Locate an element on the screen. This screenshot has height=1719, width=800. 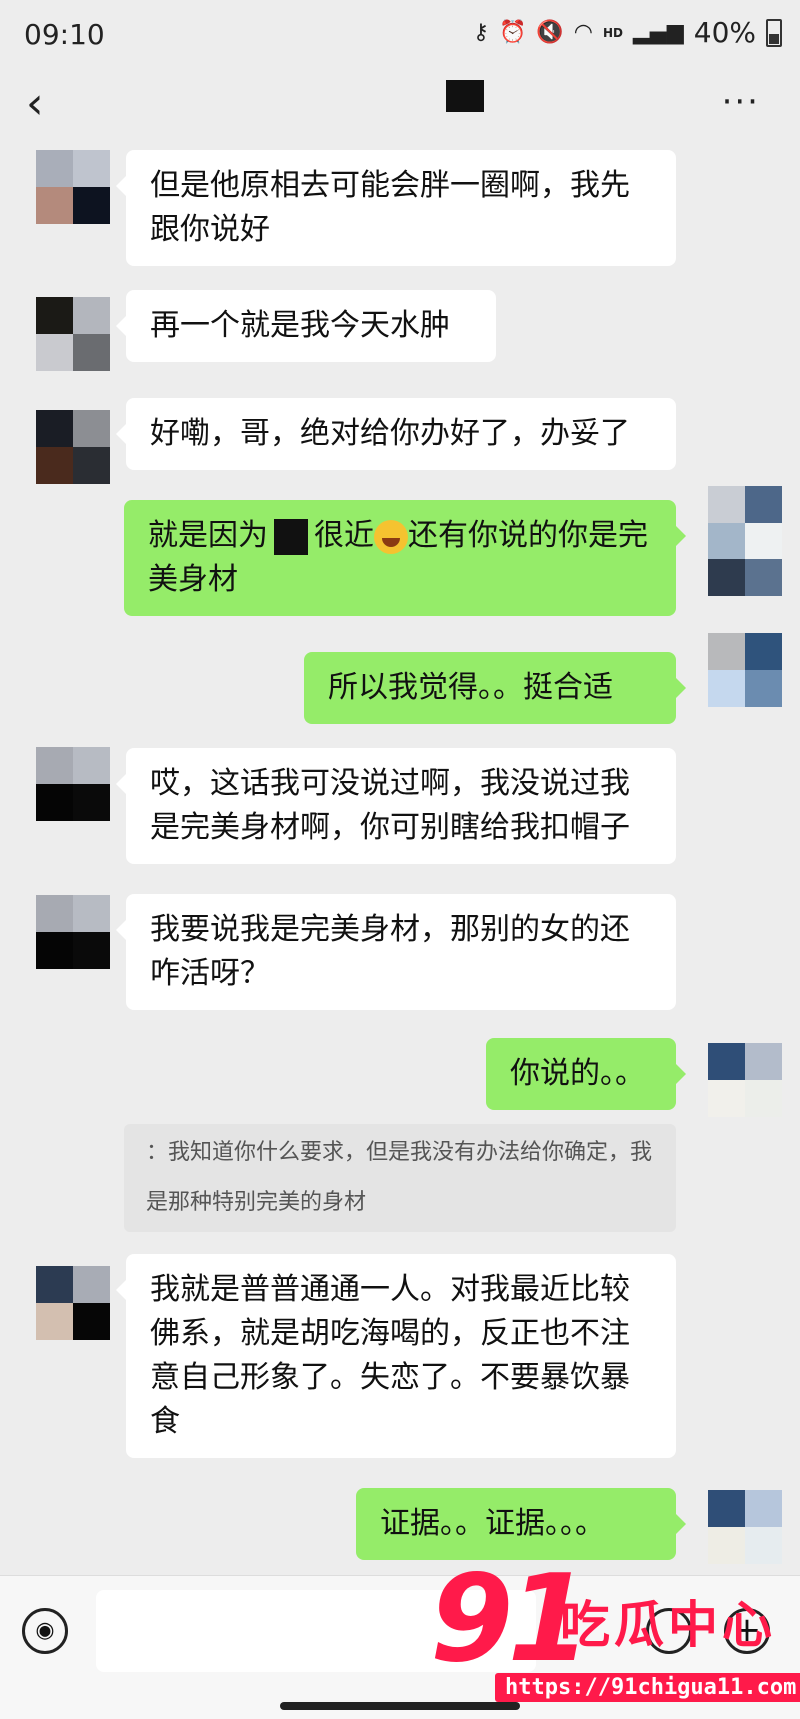
battery-icon is located at coordinates (774, 32).